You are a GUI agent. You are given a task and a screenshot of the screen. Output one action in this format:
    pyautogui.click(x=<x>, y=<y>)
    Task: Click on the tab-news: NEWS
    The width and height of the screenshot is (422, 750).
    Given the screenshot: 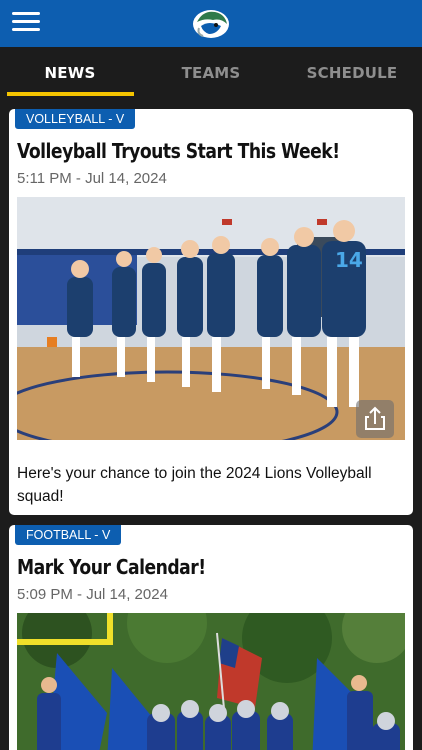 What is the action you would take?
    pyautogui.click(x=70, y=72)
    